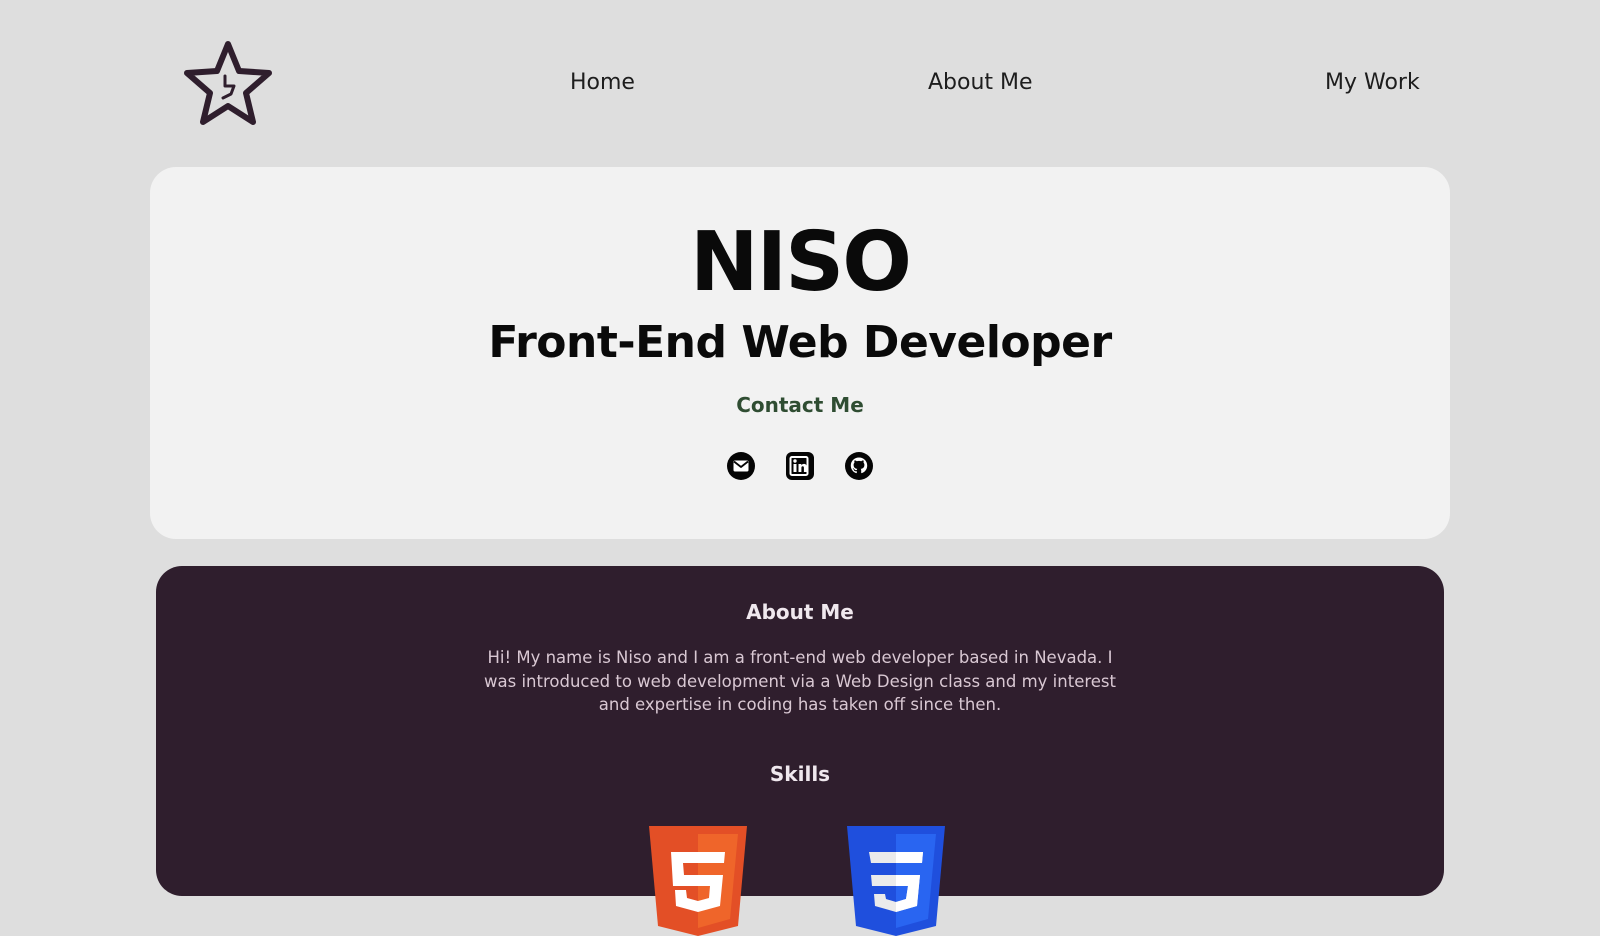 This screenshot has width=1600, height=936. What do you see at coordinates (800, 774) in the screenshot?
I see `skills-heading: Skills` at bounding box center [800, 774].